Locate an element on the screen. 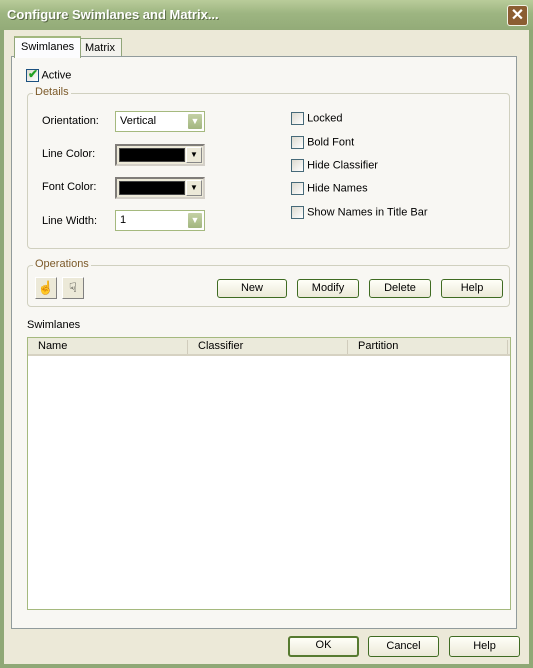 The height and width of the screenshot is (668, 533). line-width-select: 1 ▼ is located at coordinates (160, 220).